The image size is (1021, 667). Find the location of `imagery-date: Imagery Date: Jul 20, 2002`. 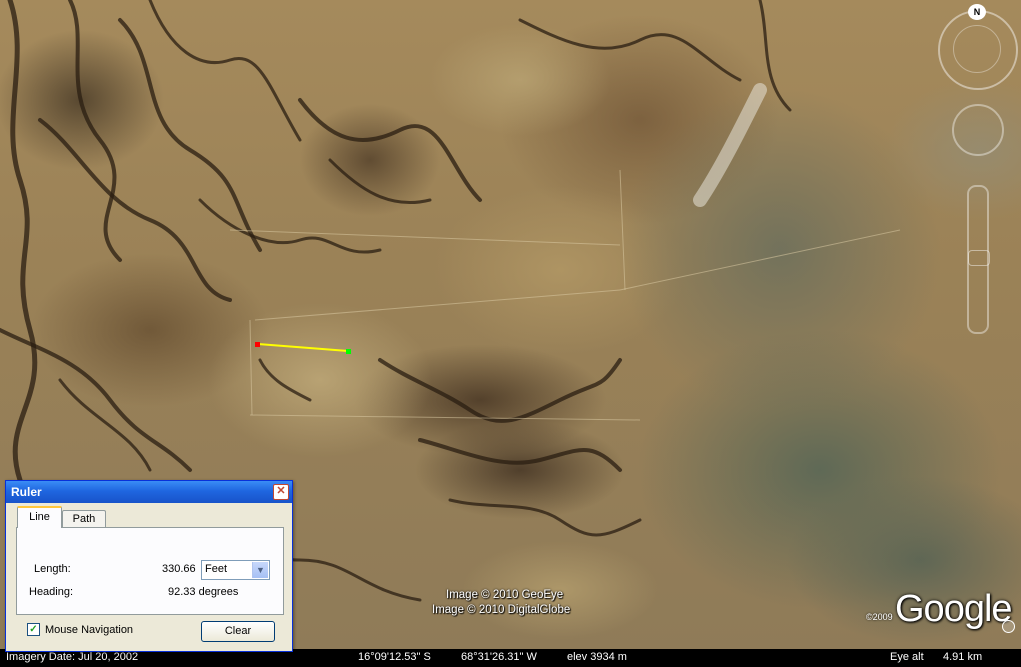

imagery-date: Imagery Date: Jul 20, 2002 is located at coordinates (72, 657).